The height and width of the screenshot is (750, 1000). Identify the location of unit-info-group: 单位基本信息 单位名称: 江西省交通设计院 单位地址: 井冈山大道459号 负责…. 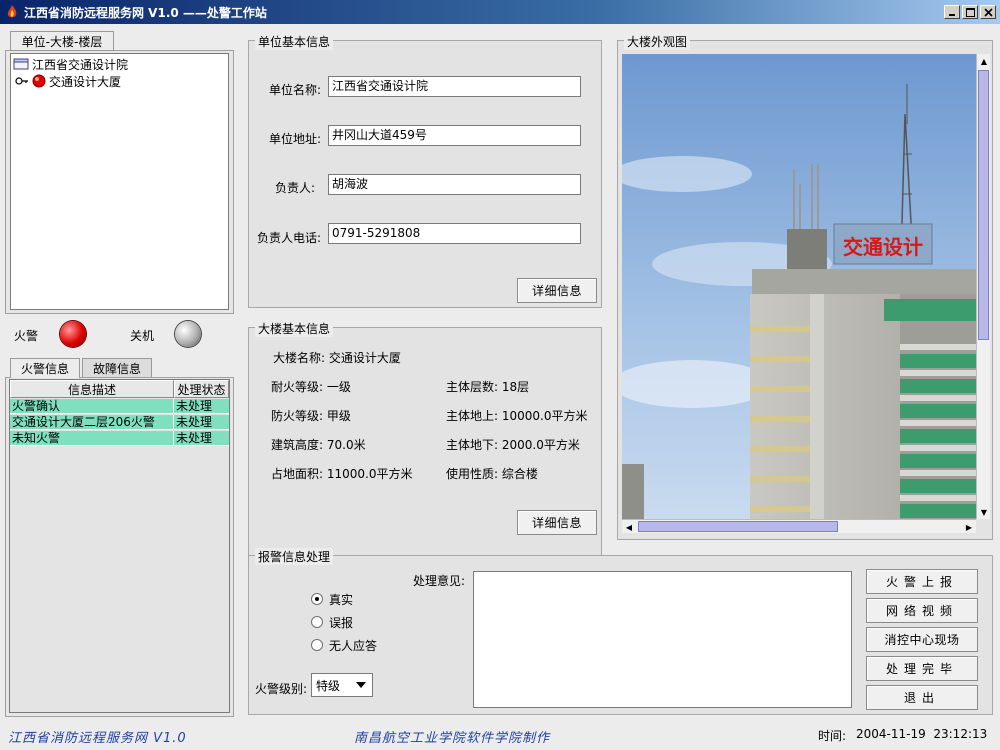
(425, 170).